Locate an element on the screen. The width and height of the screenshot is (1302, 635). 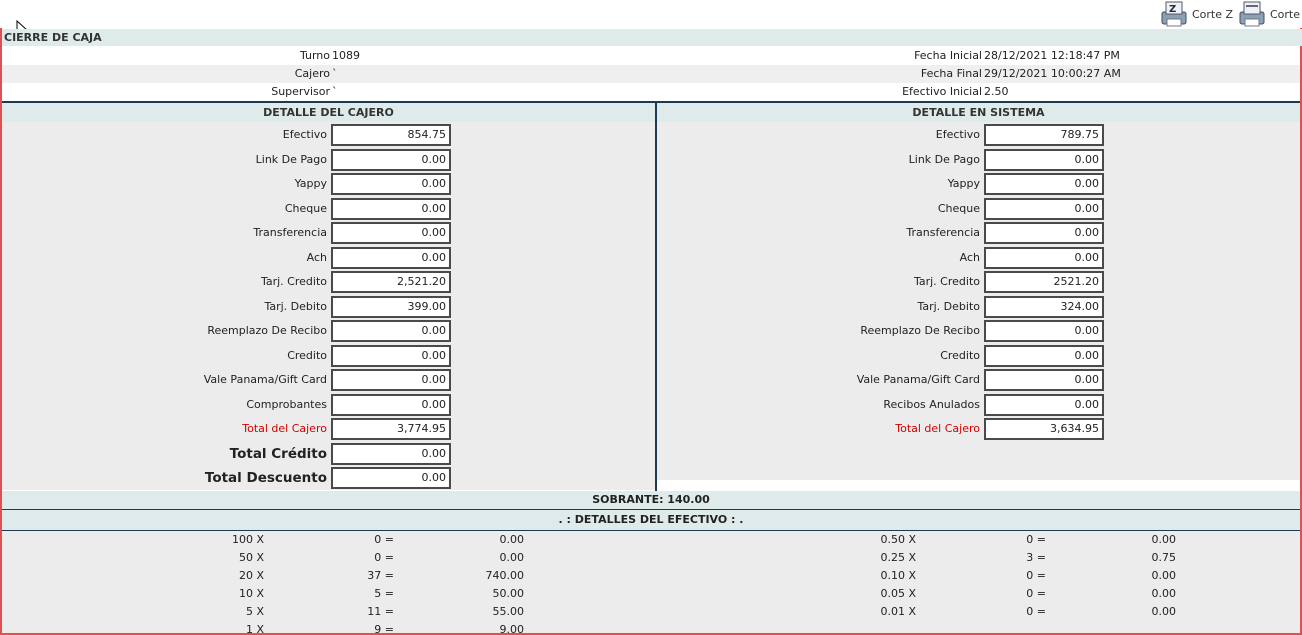
field-input-tarj-credito: 2521.20 is located at coordinates (1044, 282).